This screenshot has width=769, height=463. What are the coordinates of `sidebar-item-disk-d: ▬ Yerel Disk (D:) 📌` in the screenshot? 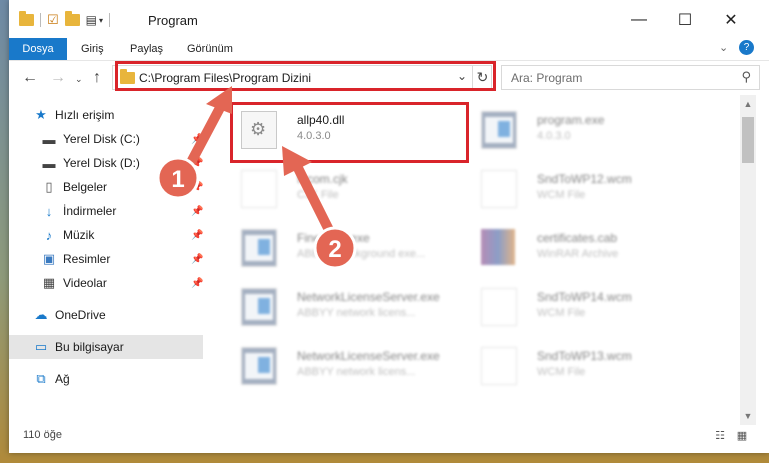 It's located at (106, 163).